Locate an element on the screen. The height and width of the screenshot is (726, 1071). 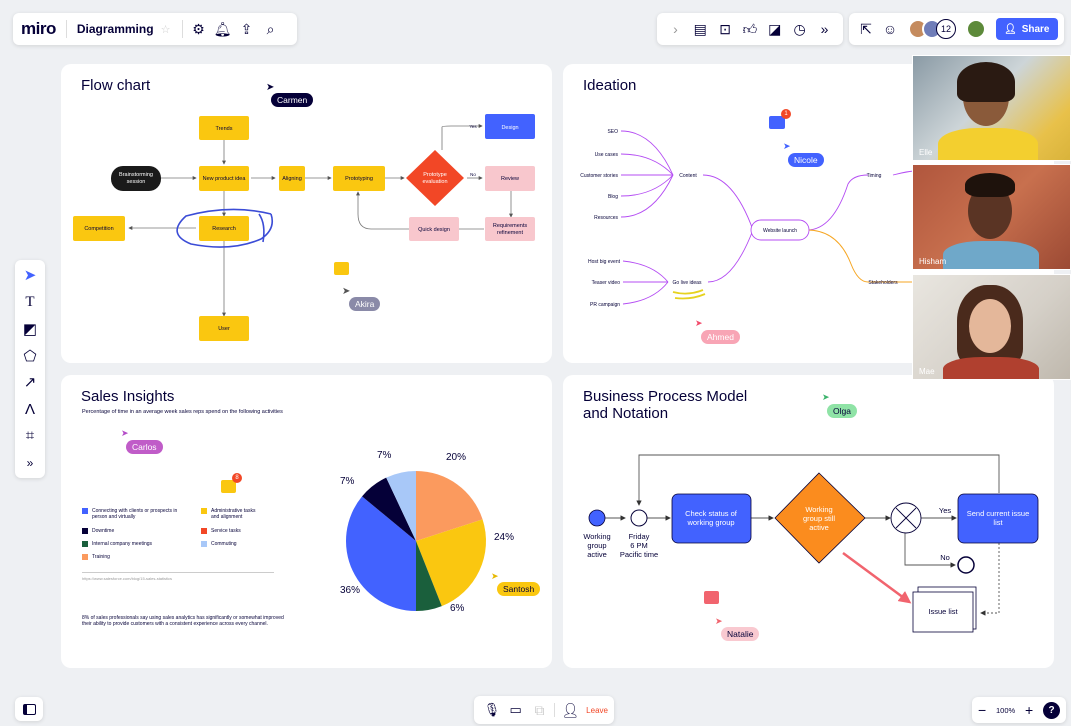
call-controls: 🎙︎ ▭ ⧉ 👤︎ Leave is located at coordinates (544, 710).